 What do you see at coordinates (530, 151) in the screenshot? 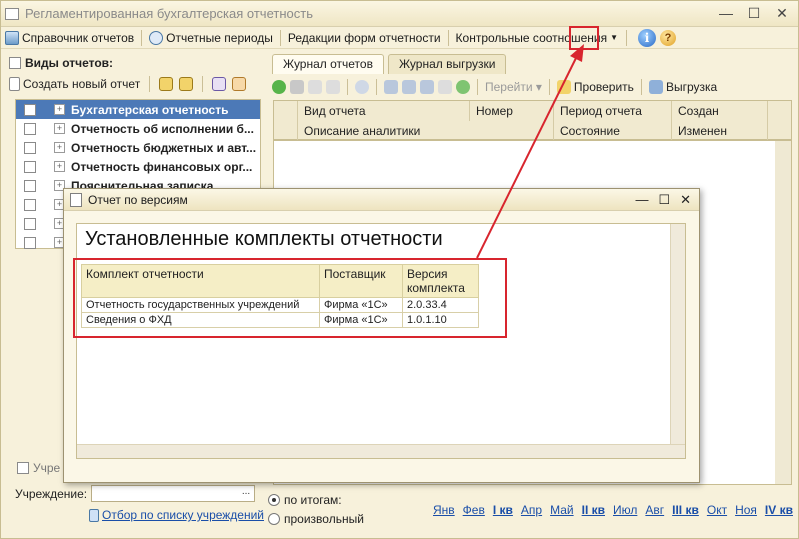
I see `annotation-arrow` at bounding box center [530, 151].